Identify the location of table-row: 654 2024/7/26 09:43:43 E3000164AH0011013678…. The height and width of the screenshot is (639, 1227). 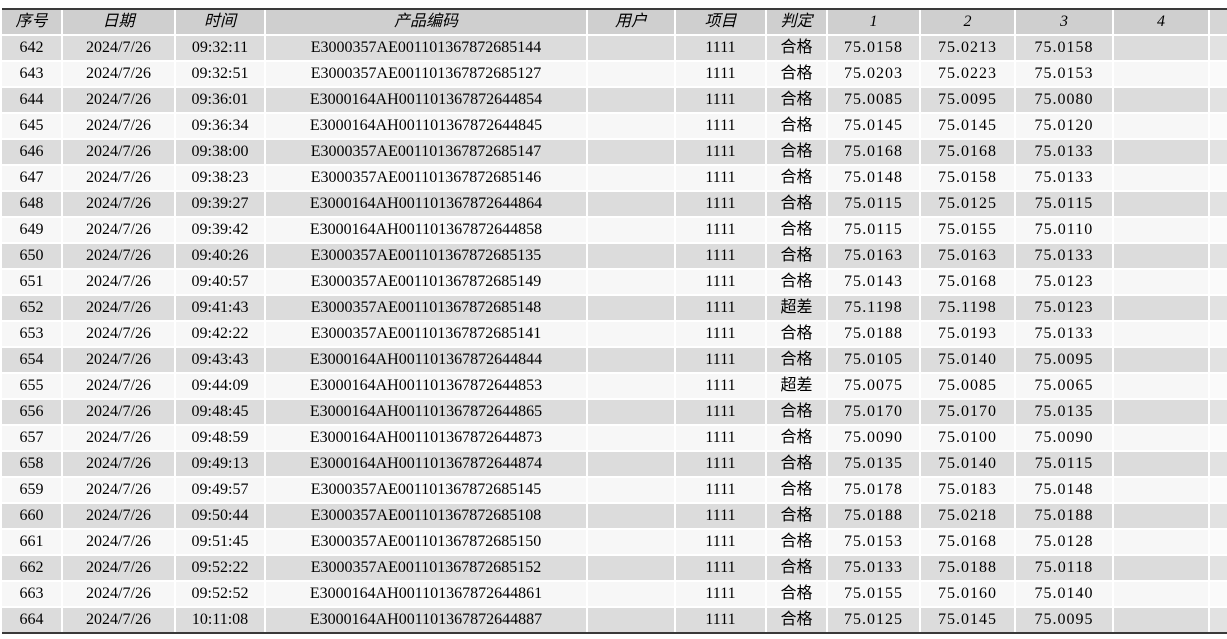
(614, 360).